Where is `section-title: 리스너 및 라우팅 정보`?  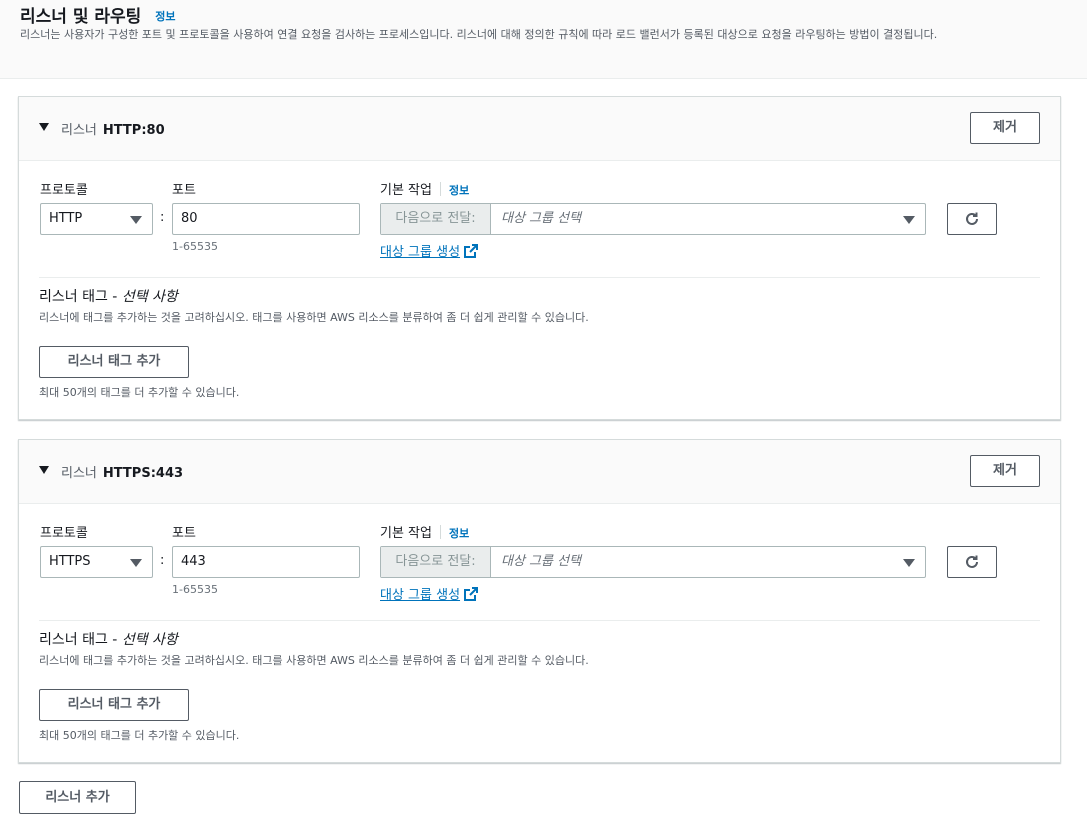
section-title: 리스너 및 라우팅 정보 is located at coordinates (98, 14).